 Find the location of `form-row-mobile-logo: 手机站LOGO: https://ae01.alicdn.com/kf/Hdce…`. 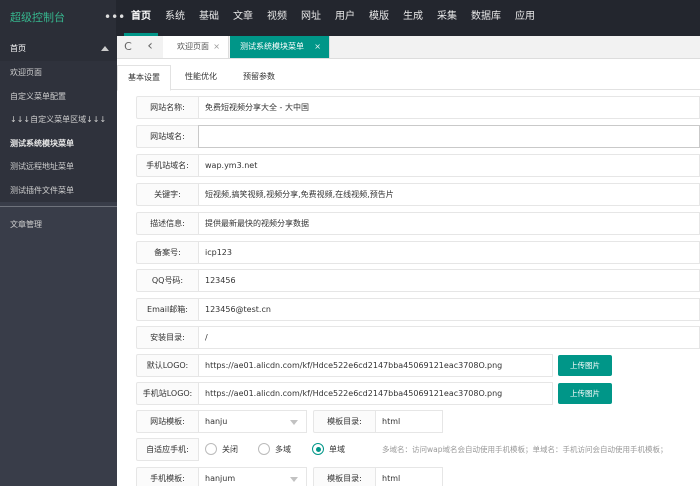

form-row-mobile-logo: 手机站LOGO: https://ae01.alicdn.com/kf/Hdce… is located at coordinates (418, 393).